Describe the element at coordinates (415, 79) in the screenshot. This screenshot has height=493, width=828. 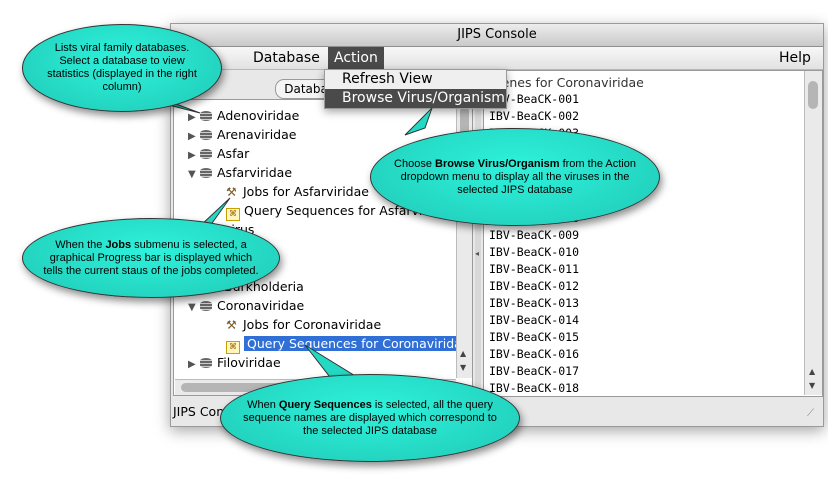
I see `menu-item-refresh-view: Refresh View` at that location.